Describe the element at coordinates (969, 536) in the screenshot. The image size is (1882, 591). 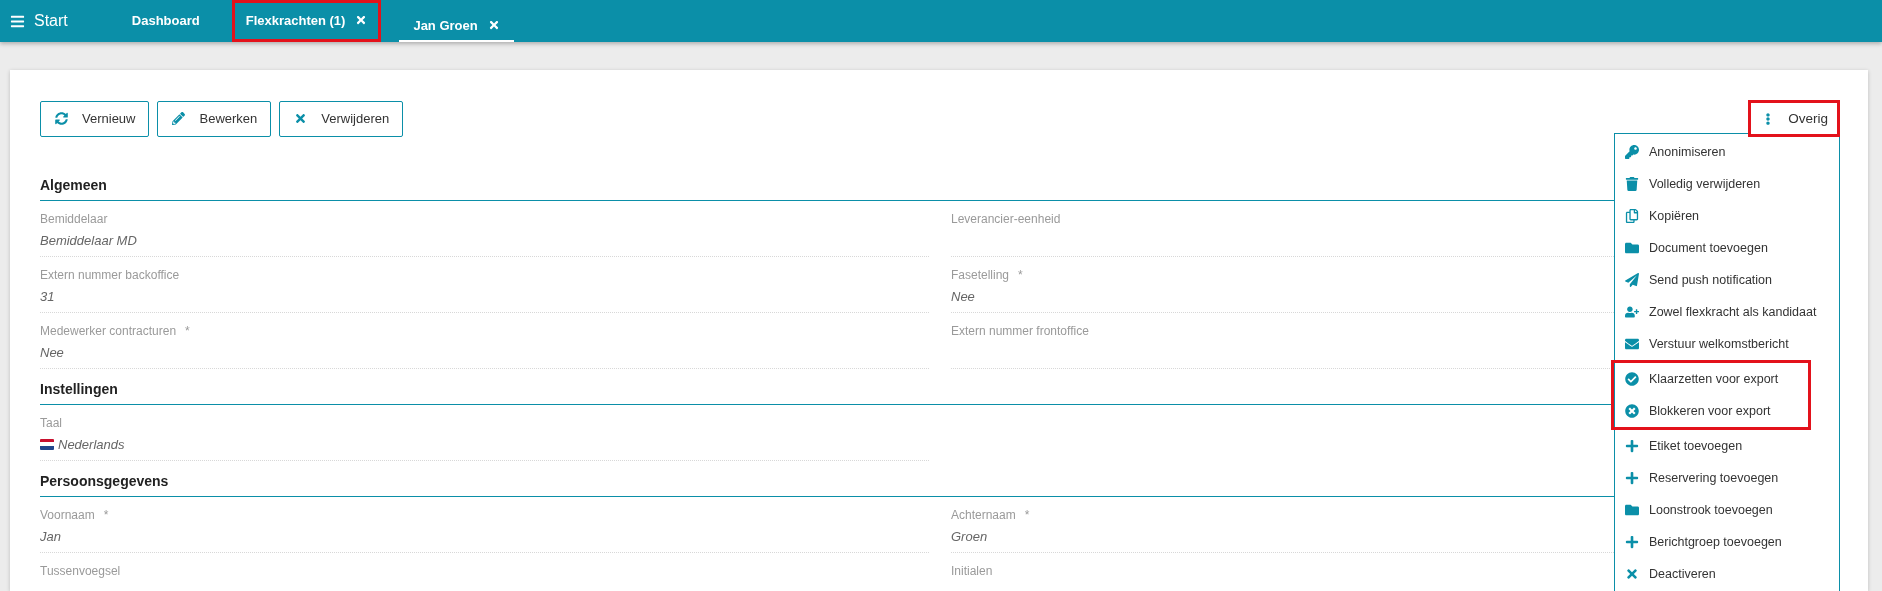
I see `field-value: Groen` at that location.